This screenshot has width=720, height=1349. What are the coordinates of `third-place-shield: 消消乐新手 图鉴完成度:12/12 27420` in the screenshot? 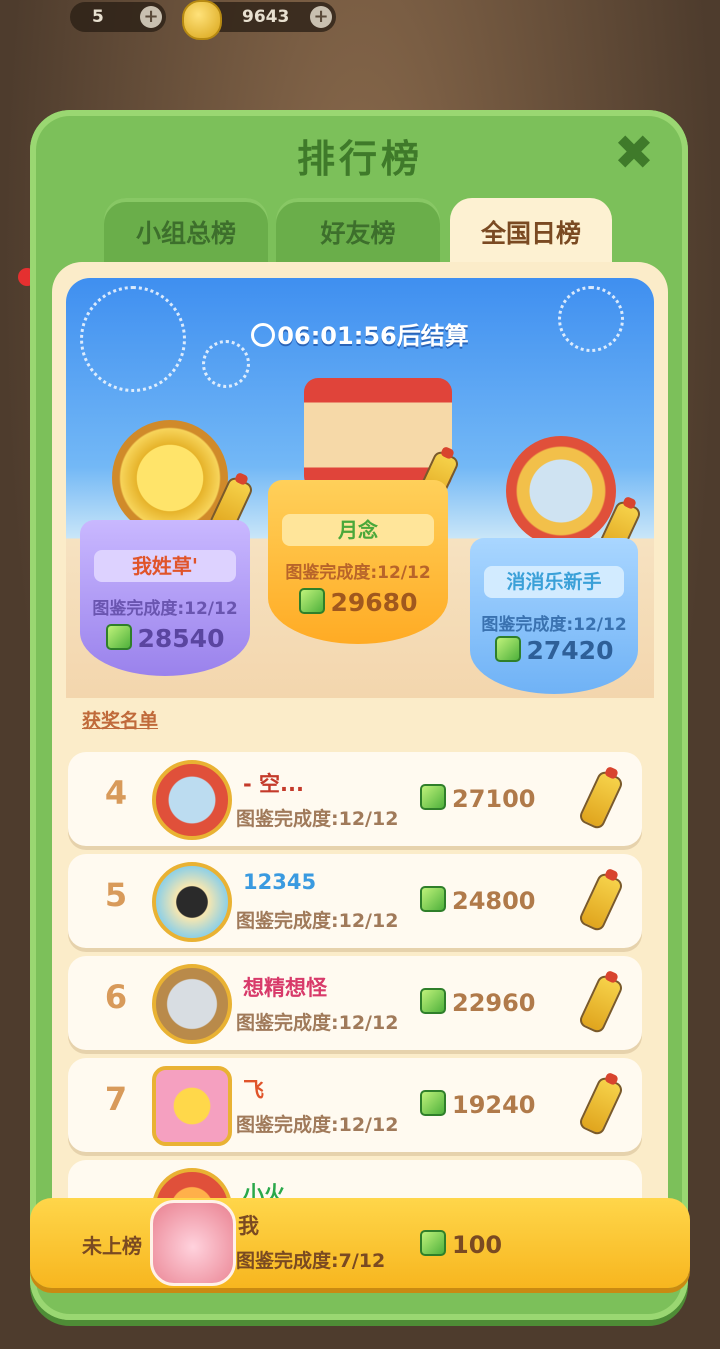 It's located at (554, 616).